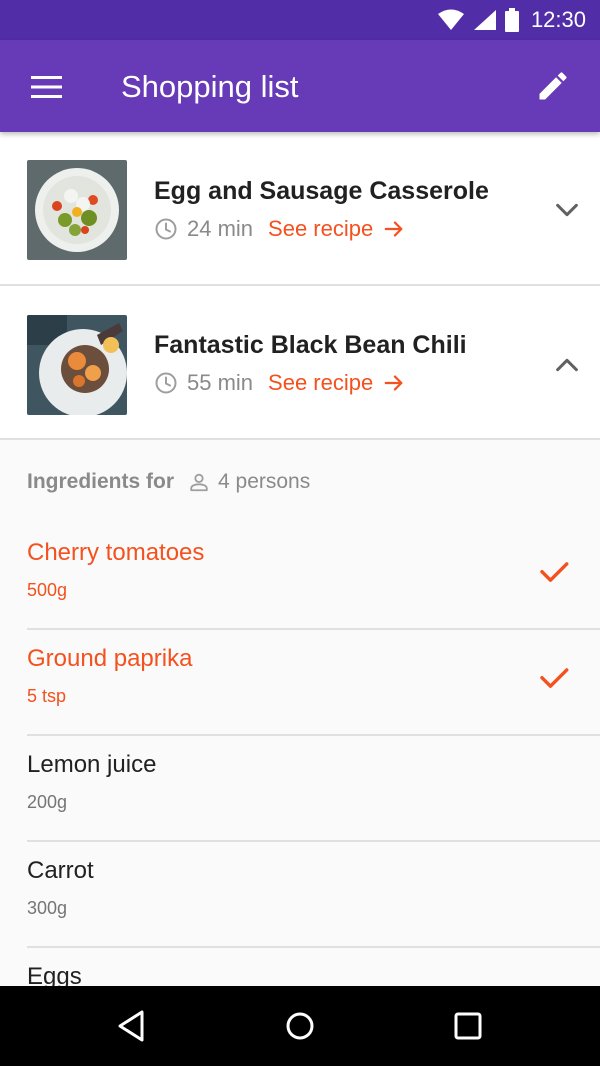 The height and width of the screenshot is (1066, 600). What do you see at coordinates (484, 20) in the screenshot?
I see `signal-icon` at bounding box center [484, 20].